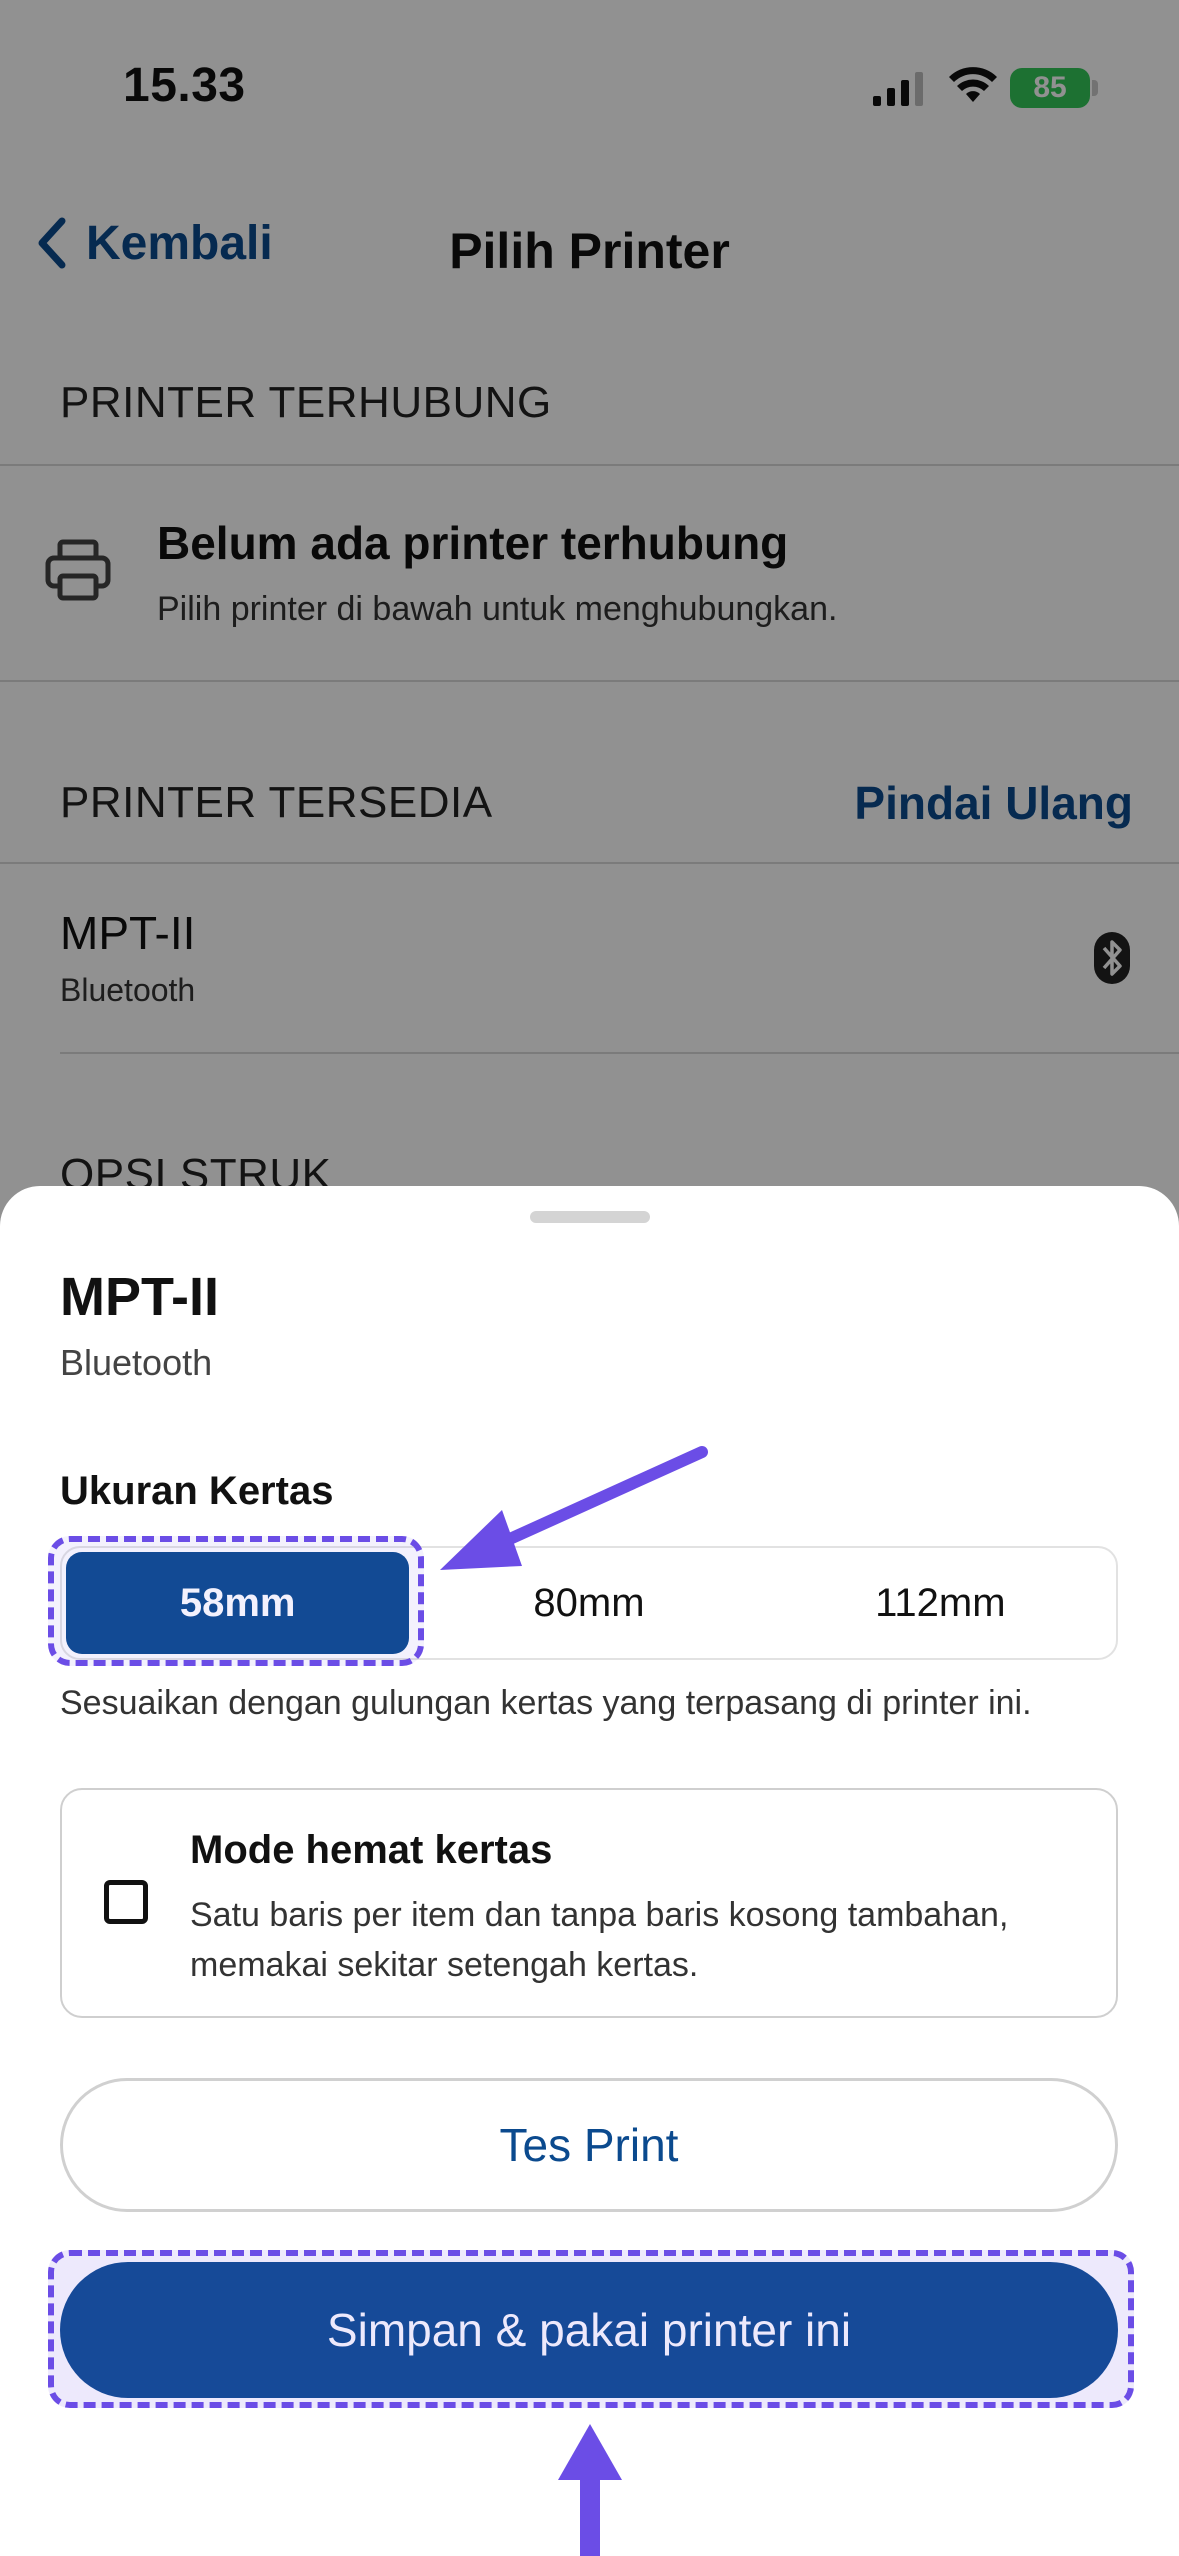  Describe the element at coordinates (197, 1491) in the screenshot. I see `paper-size-label: Ukuran Kertas` at that location.